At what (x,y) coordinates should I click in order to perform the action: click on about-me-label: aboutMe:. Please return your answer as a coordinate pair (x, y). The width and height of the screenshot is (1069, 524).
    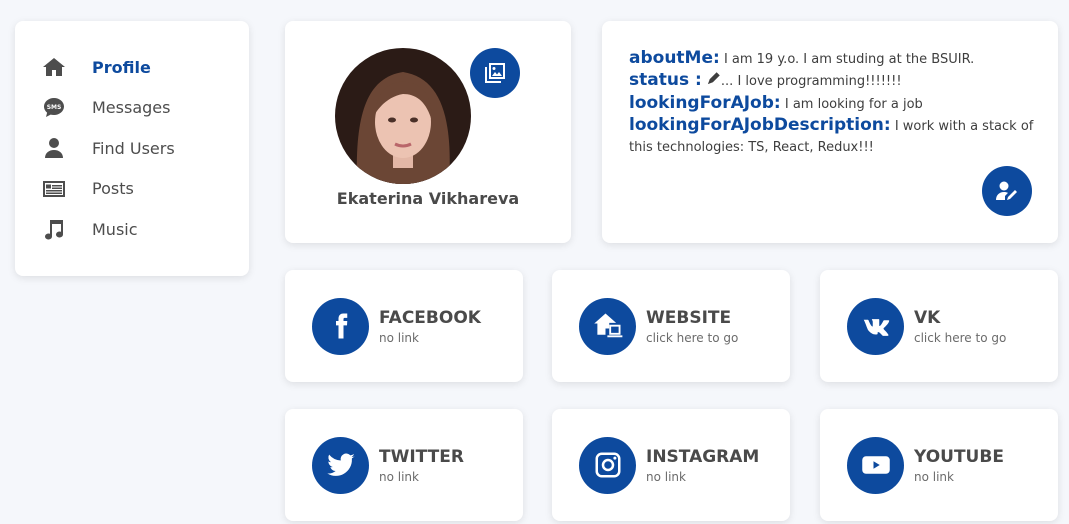
    Looking at the image, I should click on (674, 58).